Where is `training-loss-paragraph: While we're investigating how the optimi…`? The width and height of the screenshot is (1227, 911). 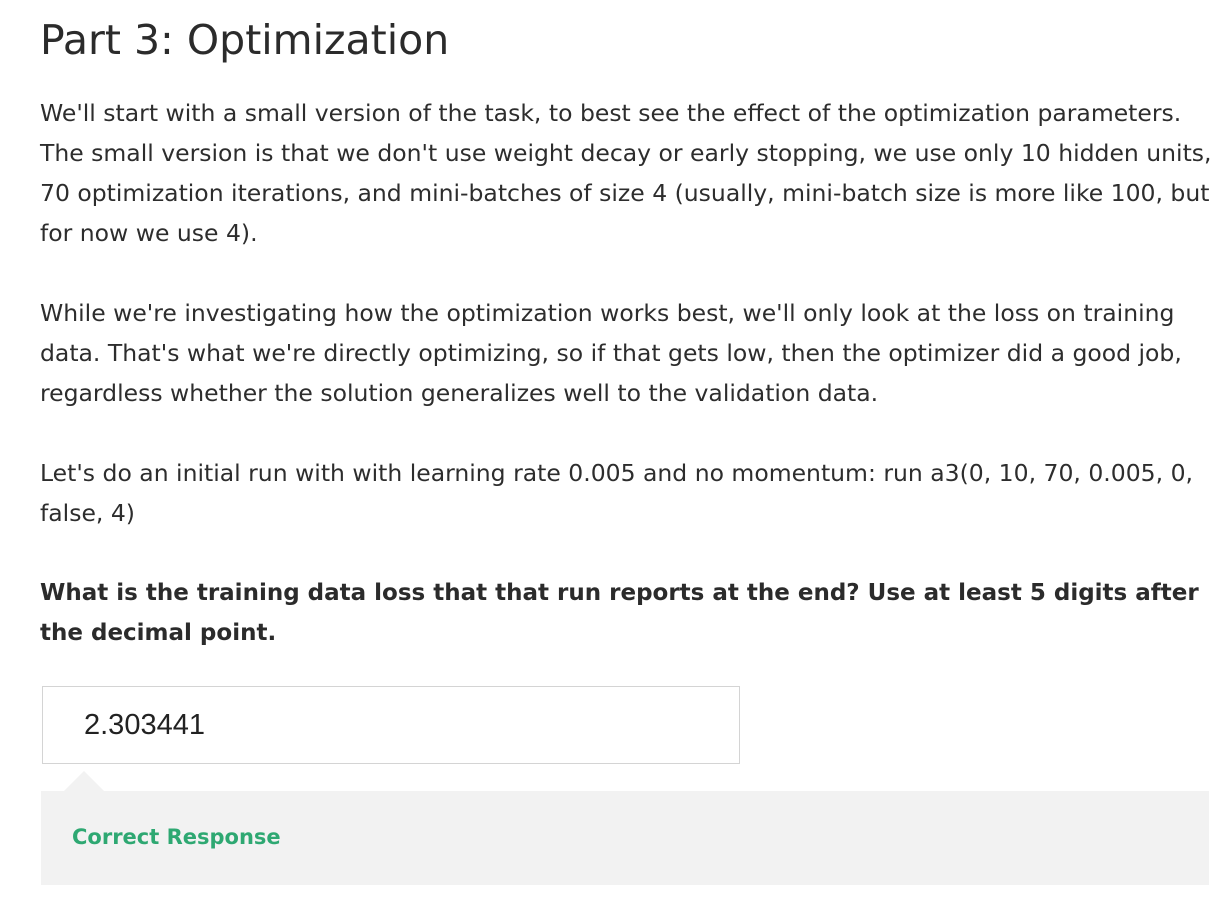 training-loss-paragraph: While we're investigating how the optimi… is located at coordinates (611, 353).